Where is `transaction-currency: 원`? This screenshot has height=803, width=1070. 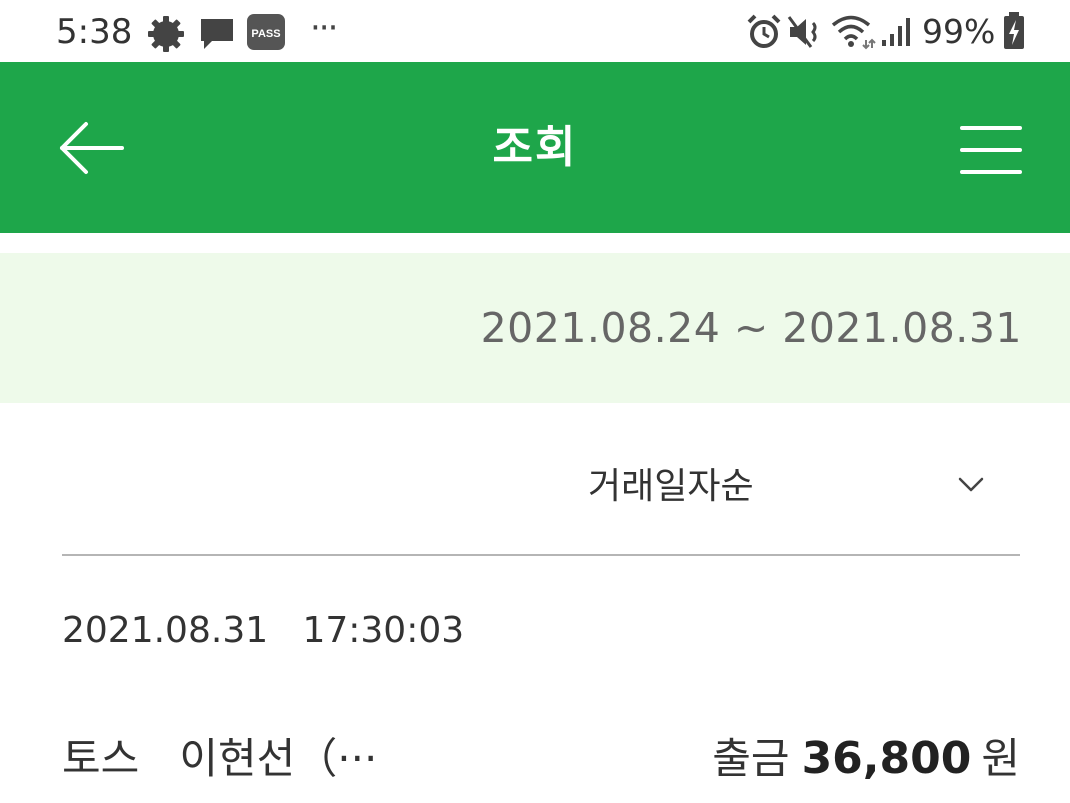
transaction-currency: 원 is located at coordinates (1000, 758).